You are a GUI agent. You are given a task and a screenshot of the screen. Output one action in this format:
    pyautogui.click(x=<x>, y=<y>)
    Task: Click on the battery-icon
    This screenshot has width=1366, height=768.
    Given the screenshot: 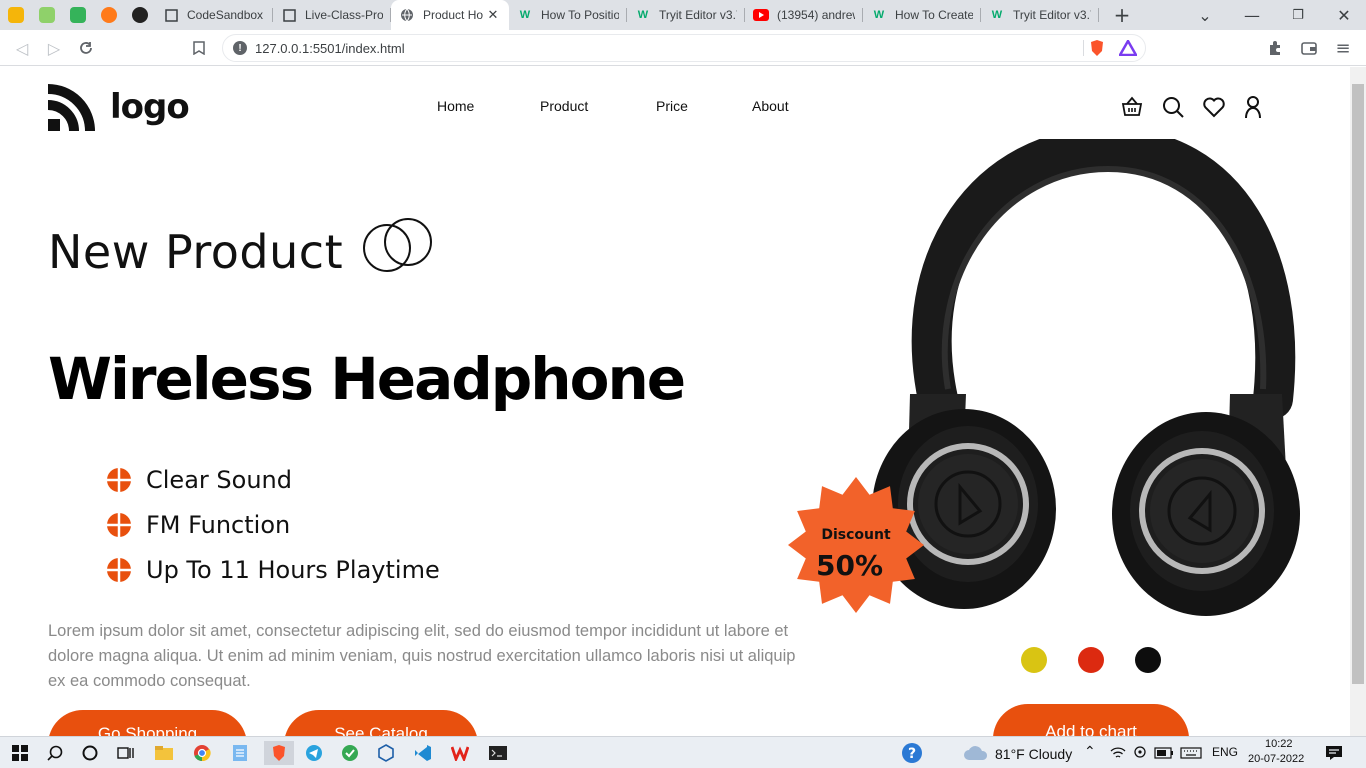 What is the action you would take?
    pyautogui.click(x=1164, y=753)
    